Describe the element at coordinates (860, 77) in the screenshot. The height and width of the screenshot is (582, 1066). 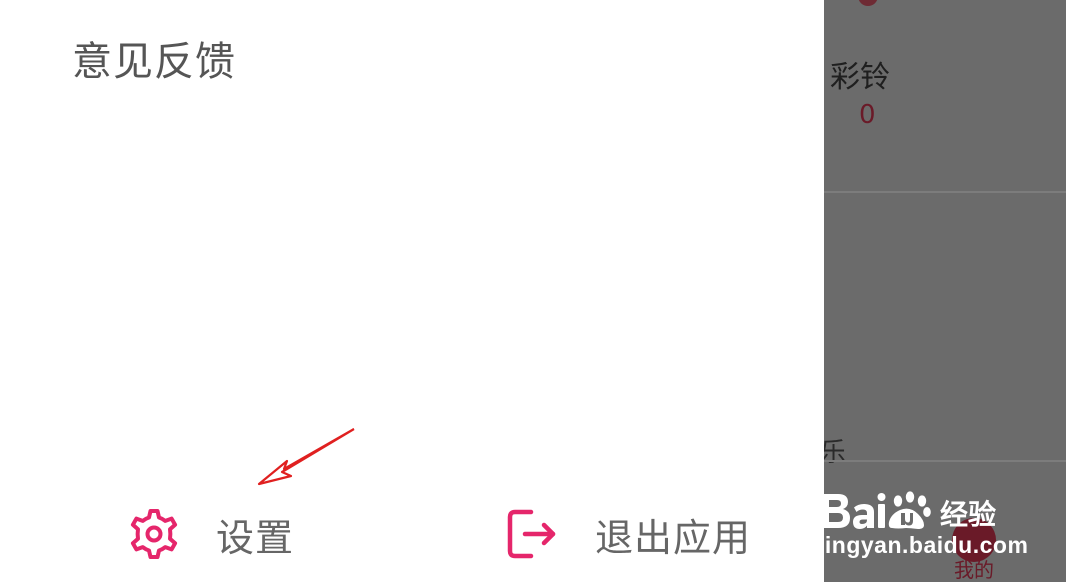
I see `ringtone-stat-label: 彩铃` at that location.